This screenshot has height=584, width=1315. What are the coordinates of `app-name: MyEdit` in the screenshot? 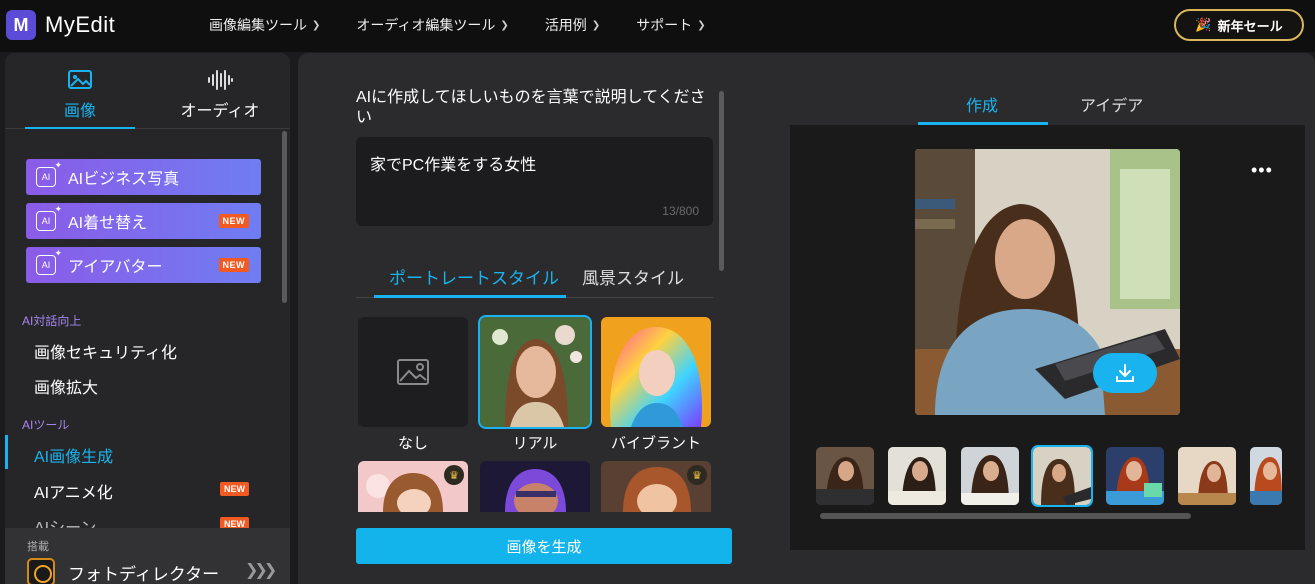 It's located at (80, 24).